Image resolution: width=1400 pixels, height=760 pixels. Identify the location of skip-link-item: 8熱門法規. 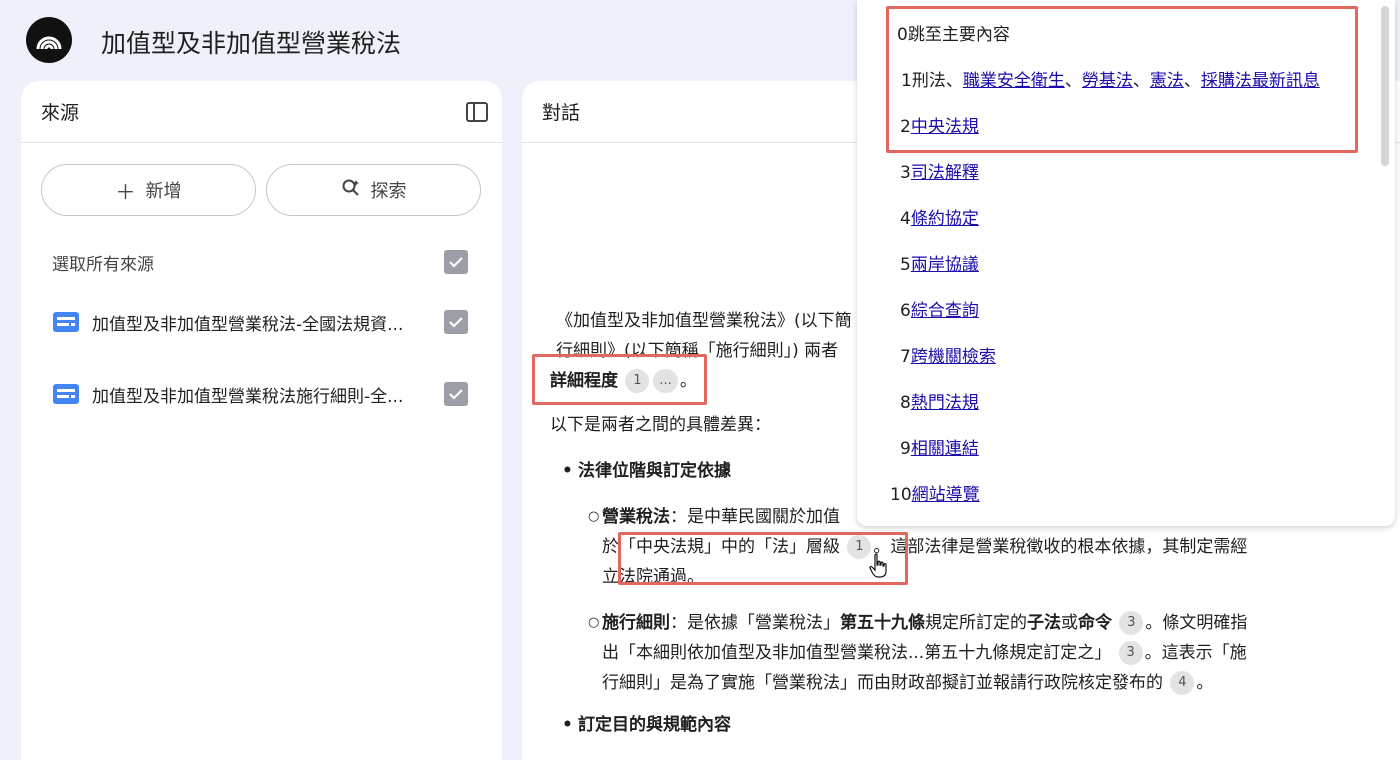
(939, 403).